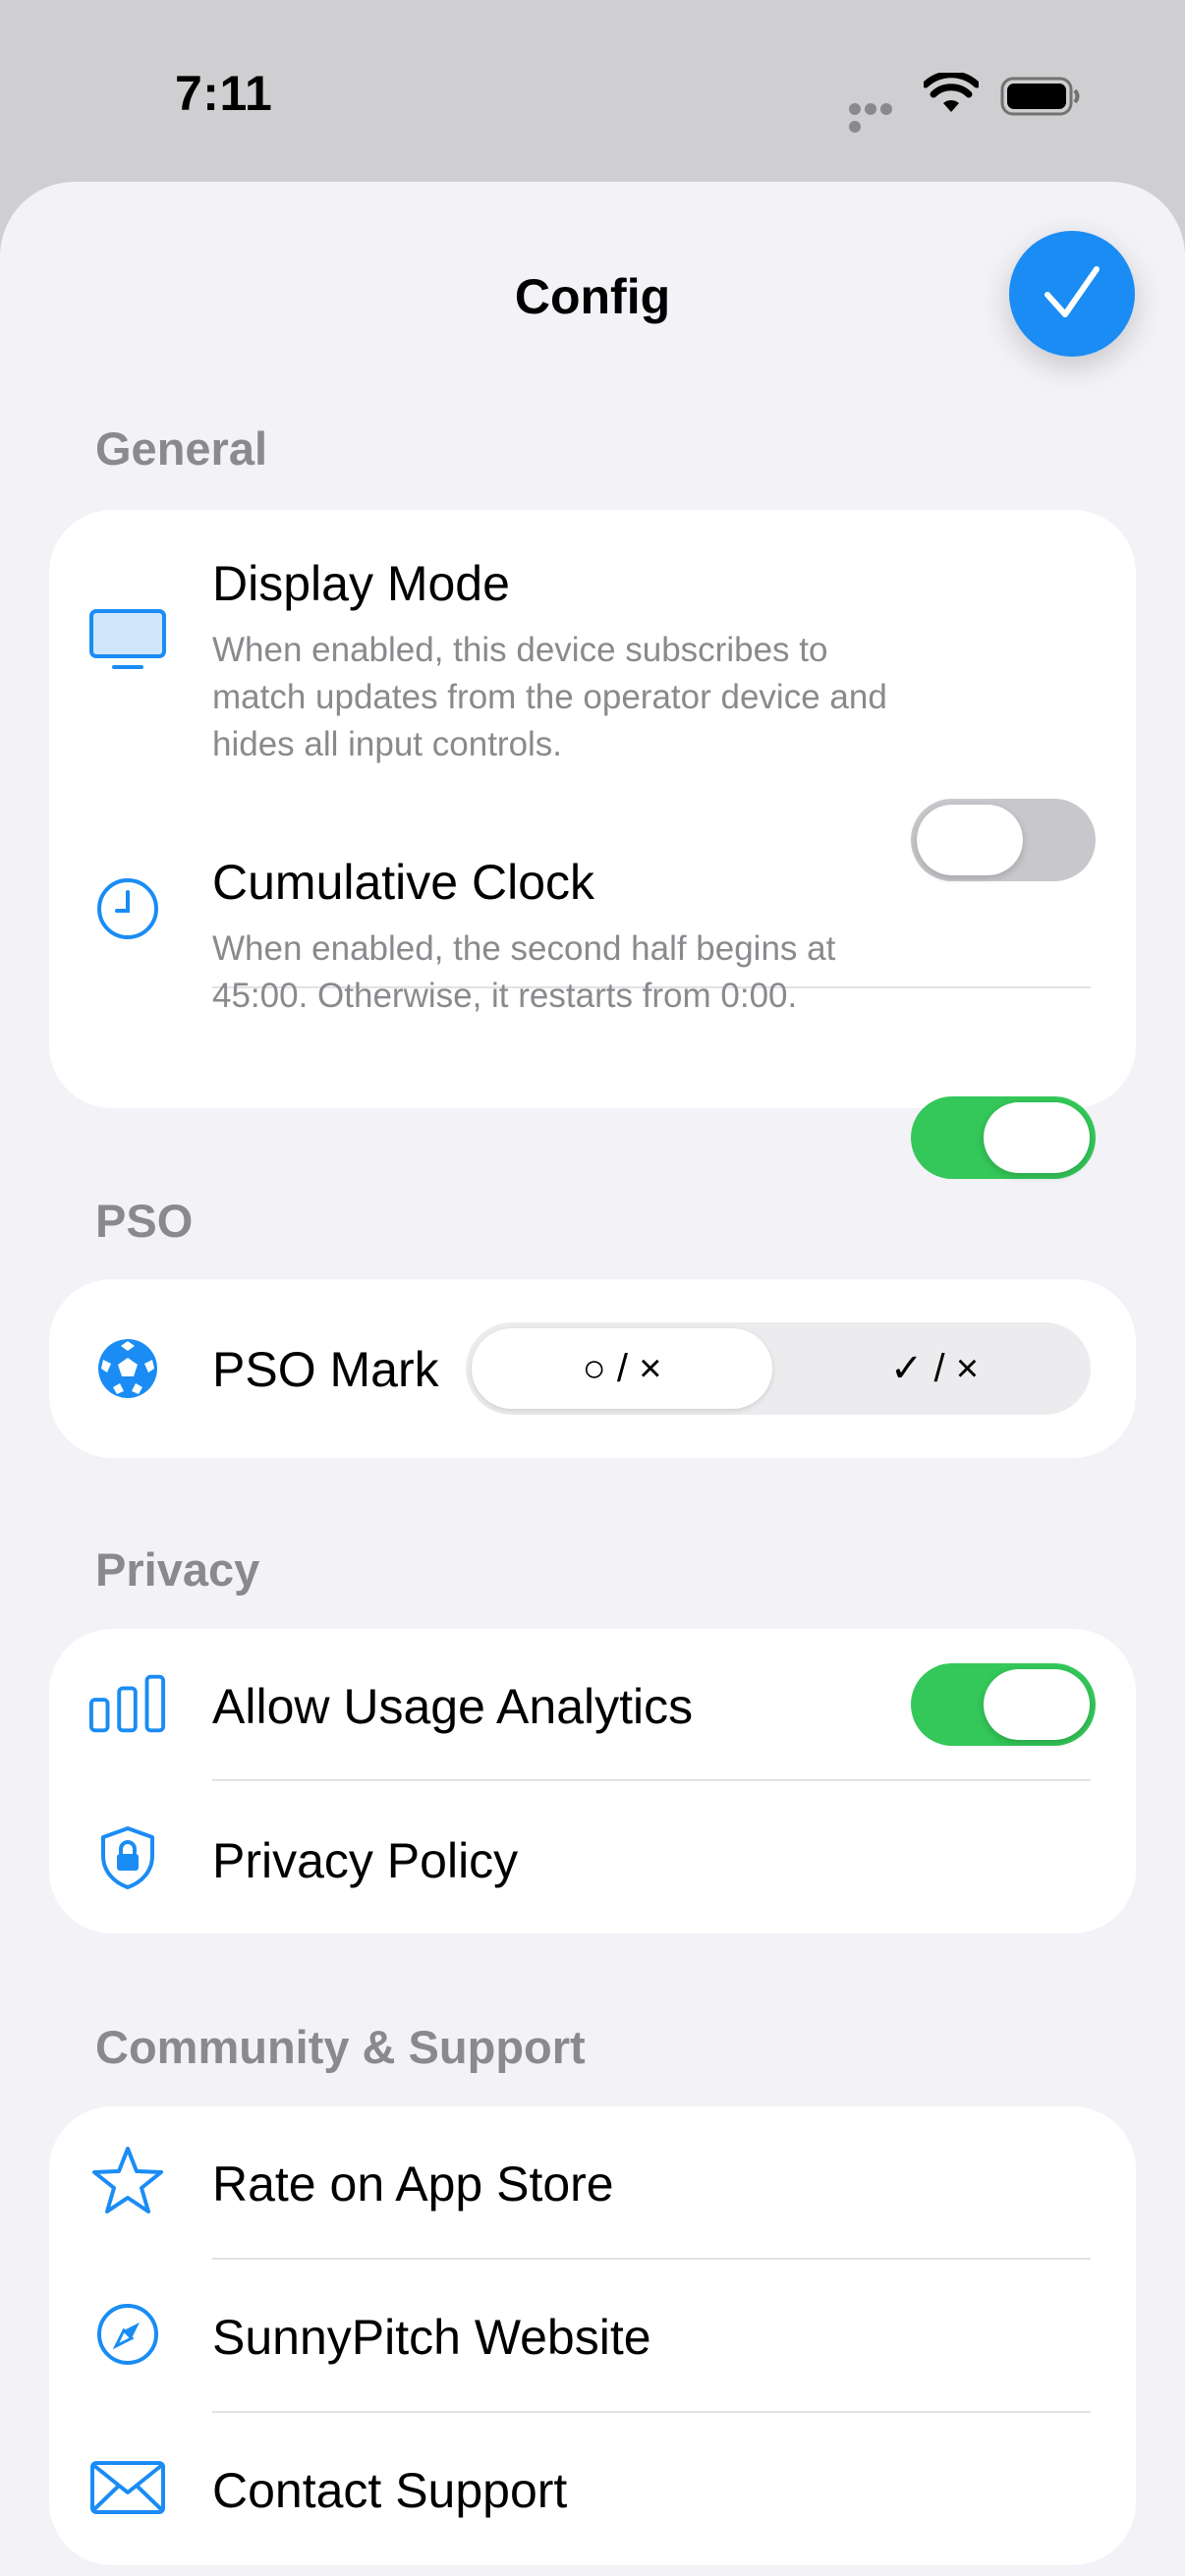 Image resolution: width=1185 pixels, height=2576 pixels. Describe the element at coordinates (1004, 1137) in the screenshot. I see `cumulative-clock-toggle` at that location.